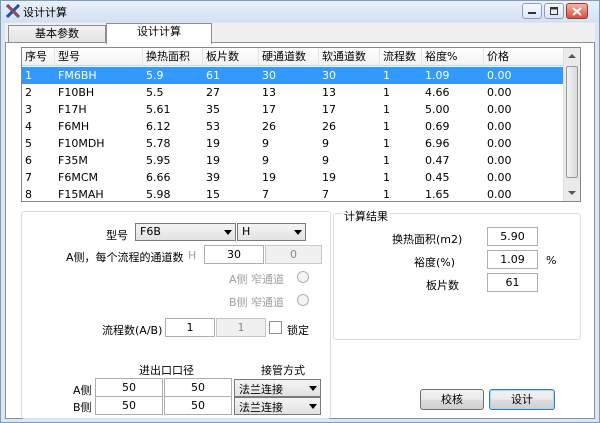 The width and height of the screenshot is (600, 423). I want to click on table-row: 2 F10BH 5.5 27 13 13 1 4.66 0.00, so click(293, 92).